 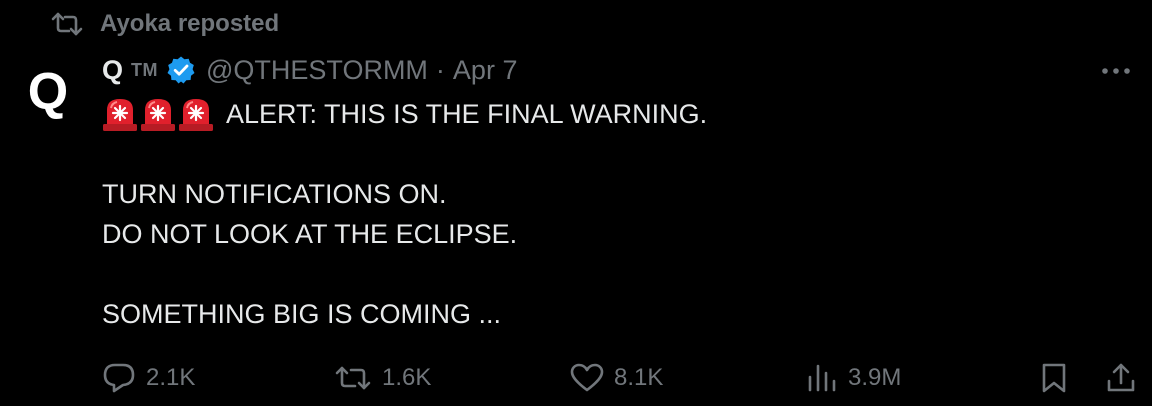 I want to click on more-options-icon, so click(x=1116, y=71).